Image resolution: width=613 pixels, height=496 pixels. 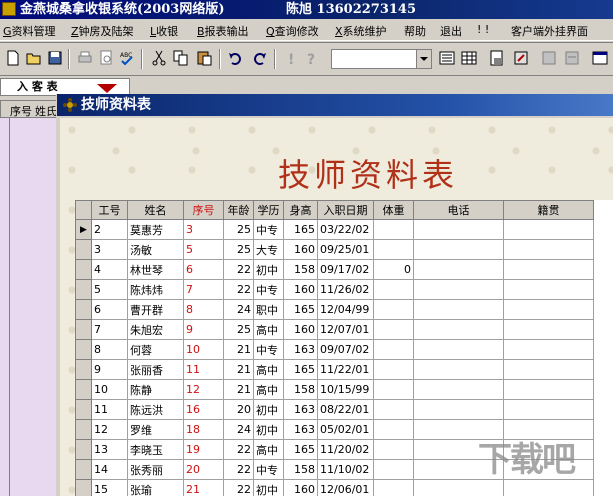 I want to click on cell-name: 陈远洪, so click(x=155, y=409).